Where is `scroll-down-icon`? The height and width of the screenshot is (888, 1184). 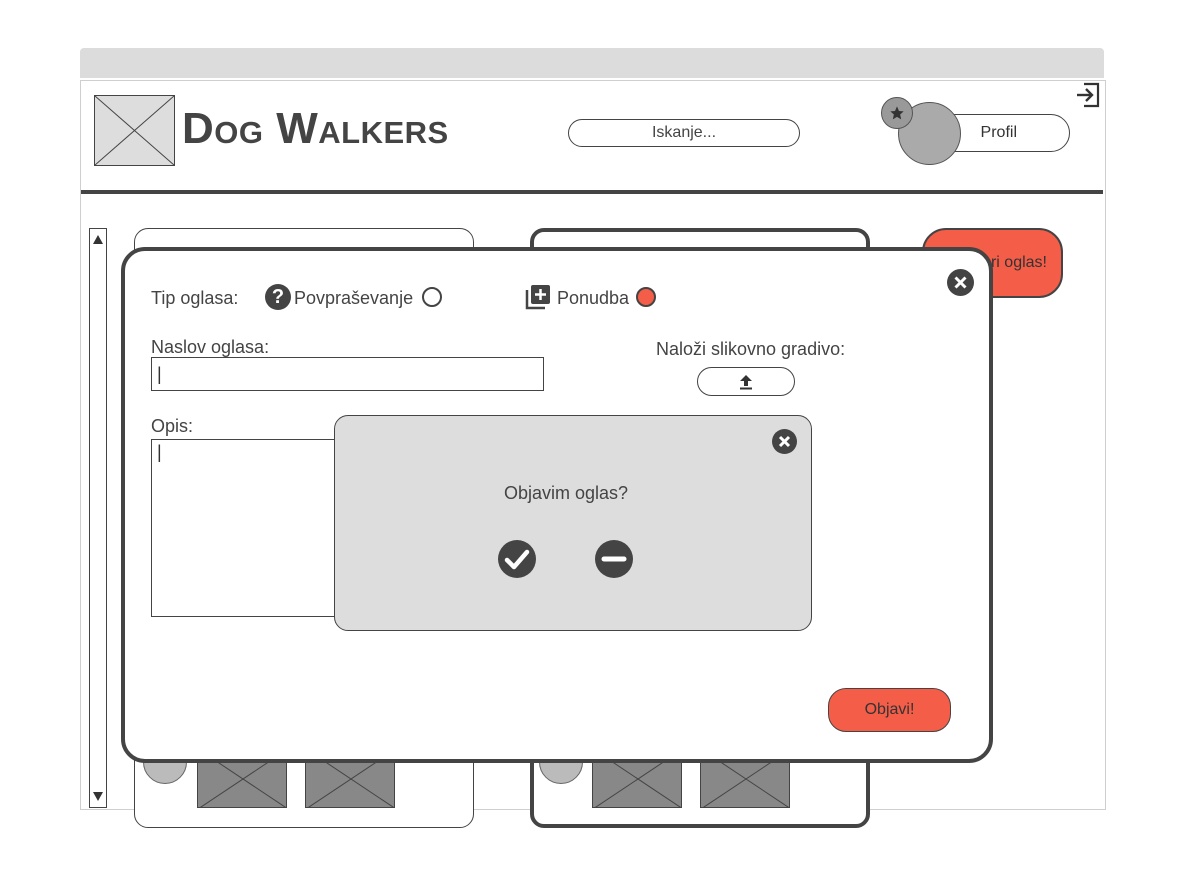 scroll-down-icon is located at coordinates (98, 796).